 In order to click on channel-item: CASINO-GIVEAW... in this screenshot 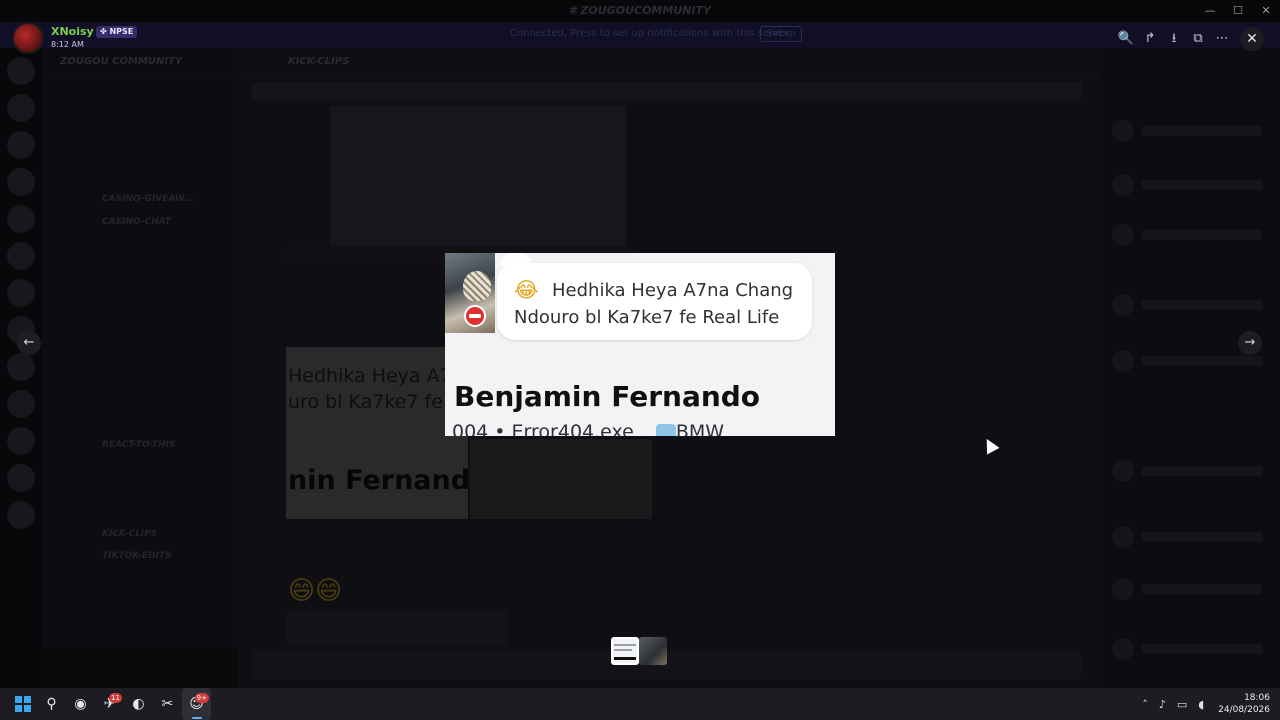, I will do `click(140, 200)`.